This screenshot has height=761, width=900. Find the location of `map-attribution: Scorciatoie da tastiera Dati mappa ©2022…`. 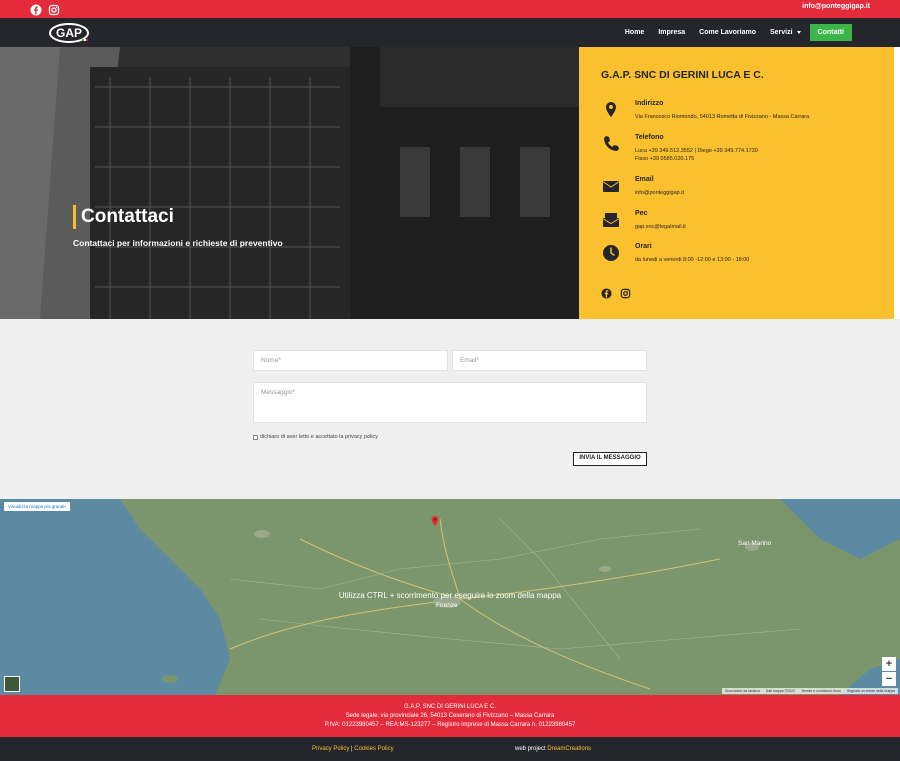

map-attribution: Scorciatoie da tastiera Dati mappa ©2022… is located at coordinates (810, 691).